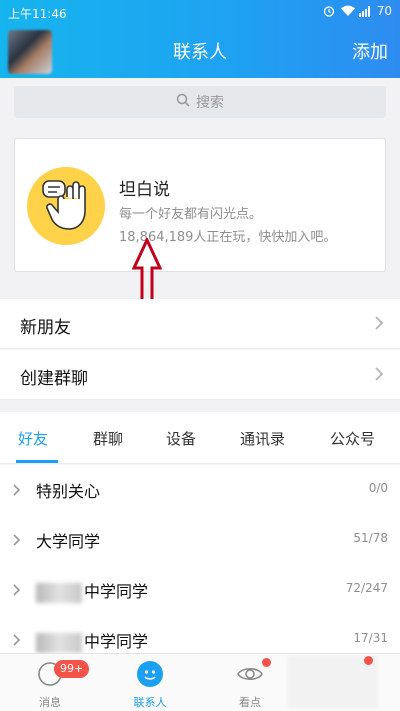 This screenshot has width=400, height=711. Describe the element at coordinates (384, 11) in the screenshot. I see `battery-level: 70` at that location.